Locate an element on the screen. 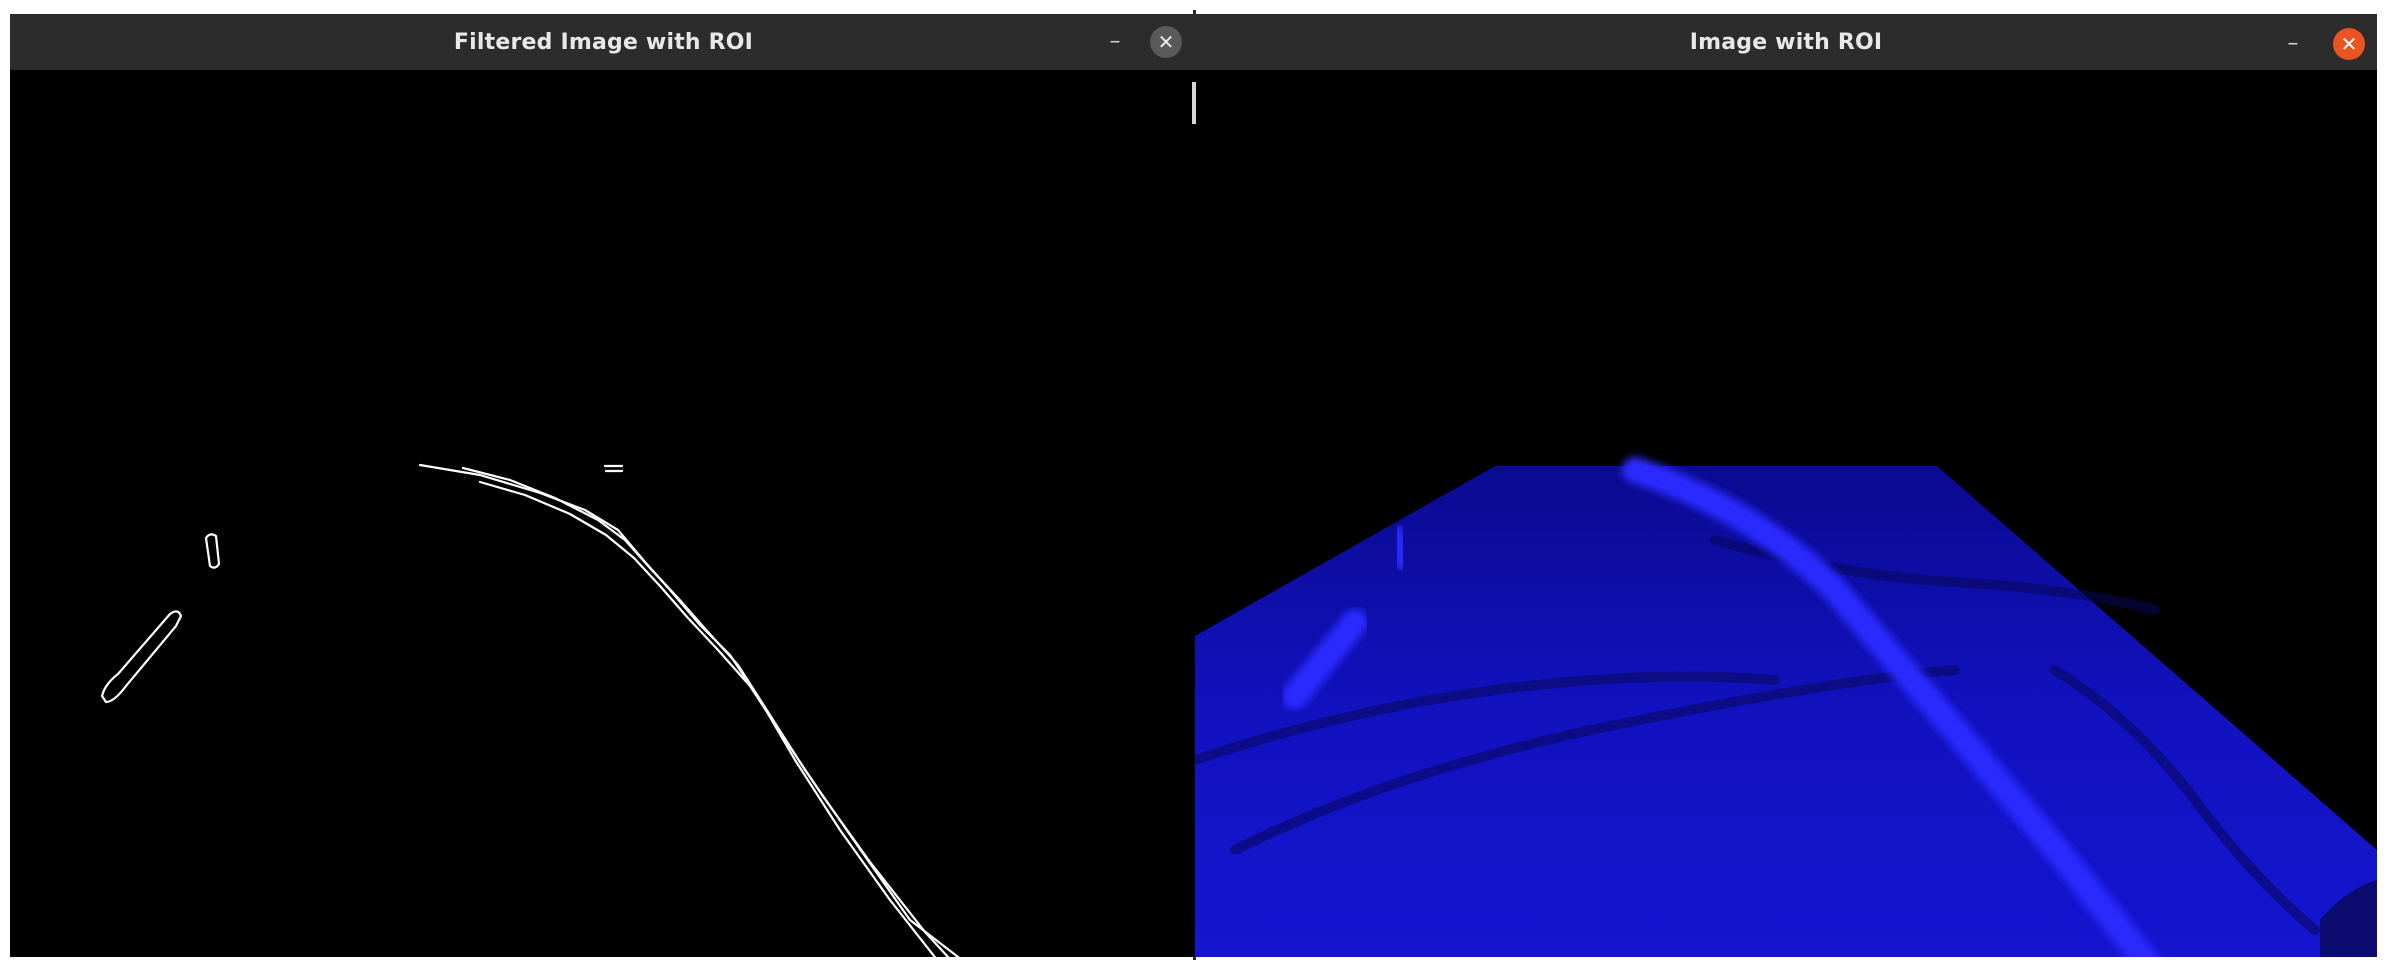 The height and width of the screenshot is (978, 2391). window-edge-sliver is located at coordinates (1194, 103).